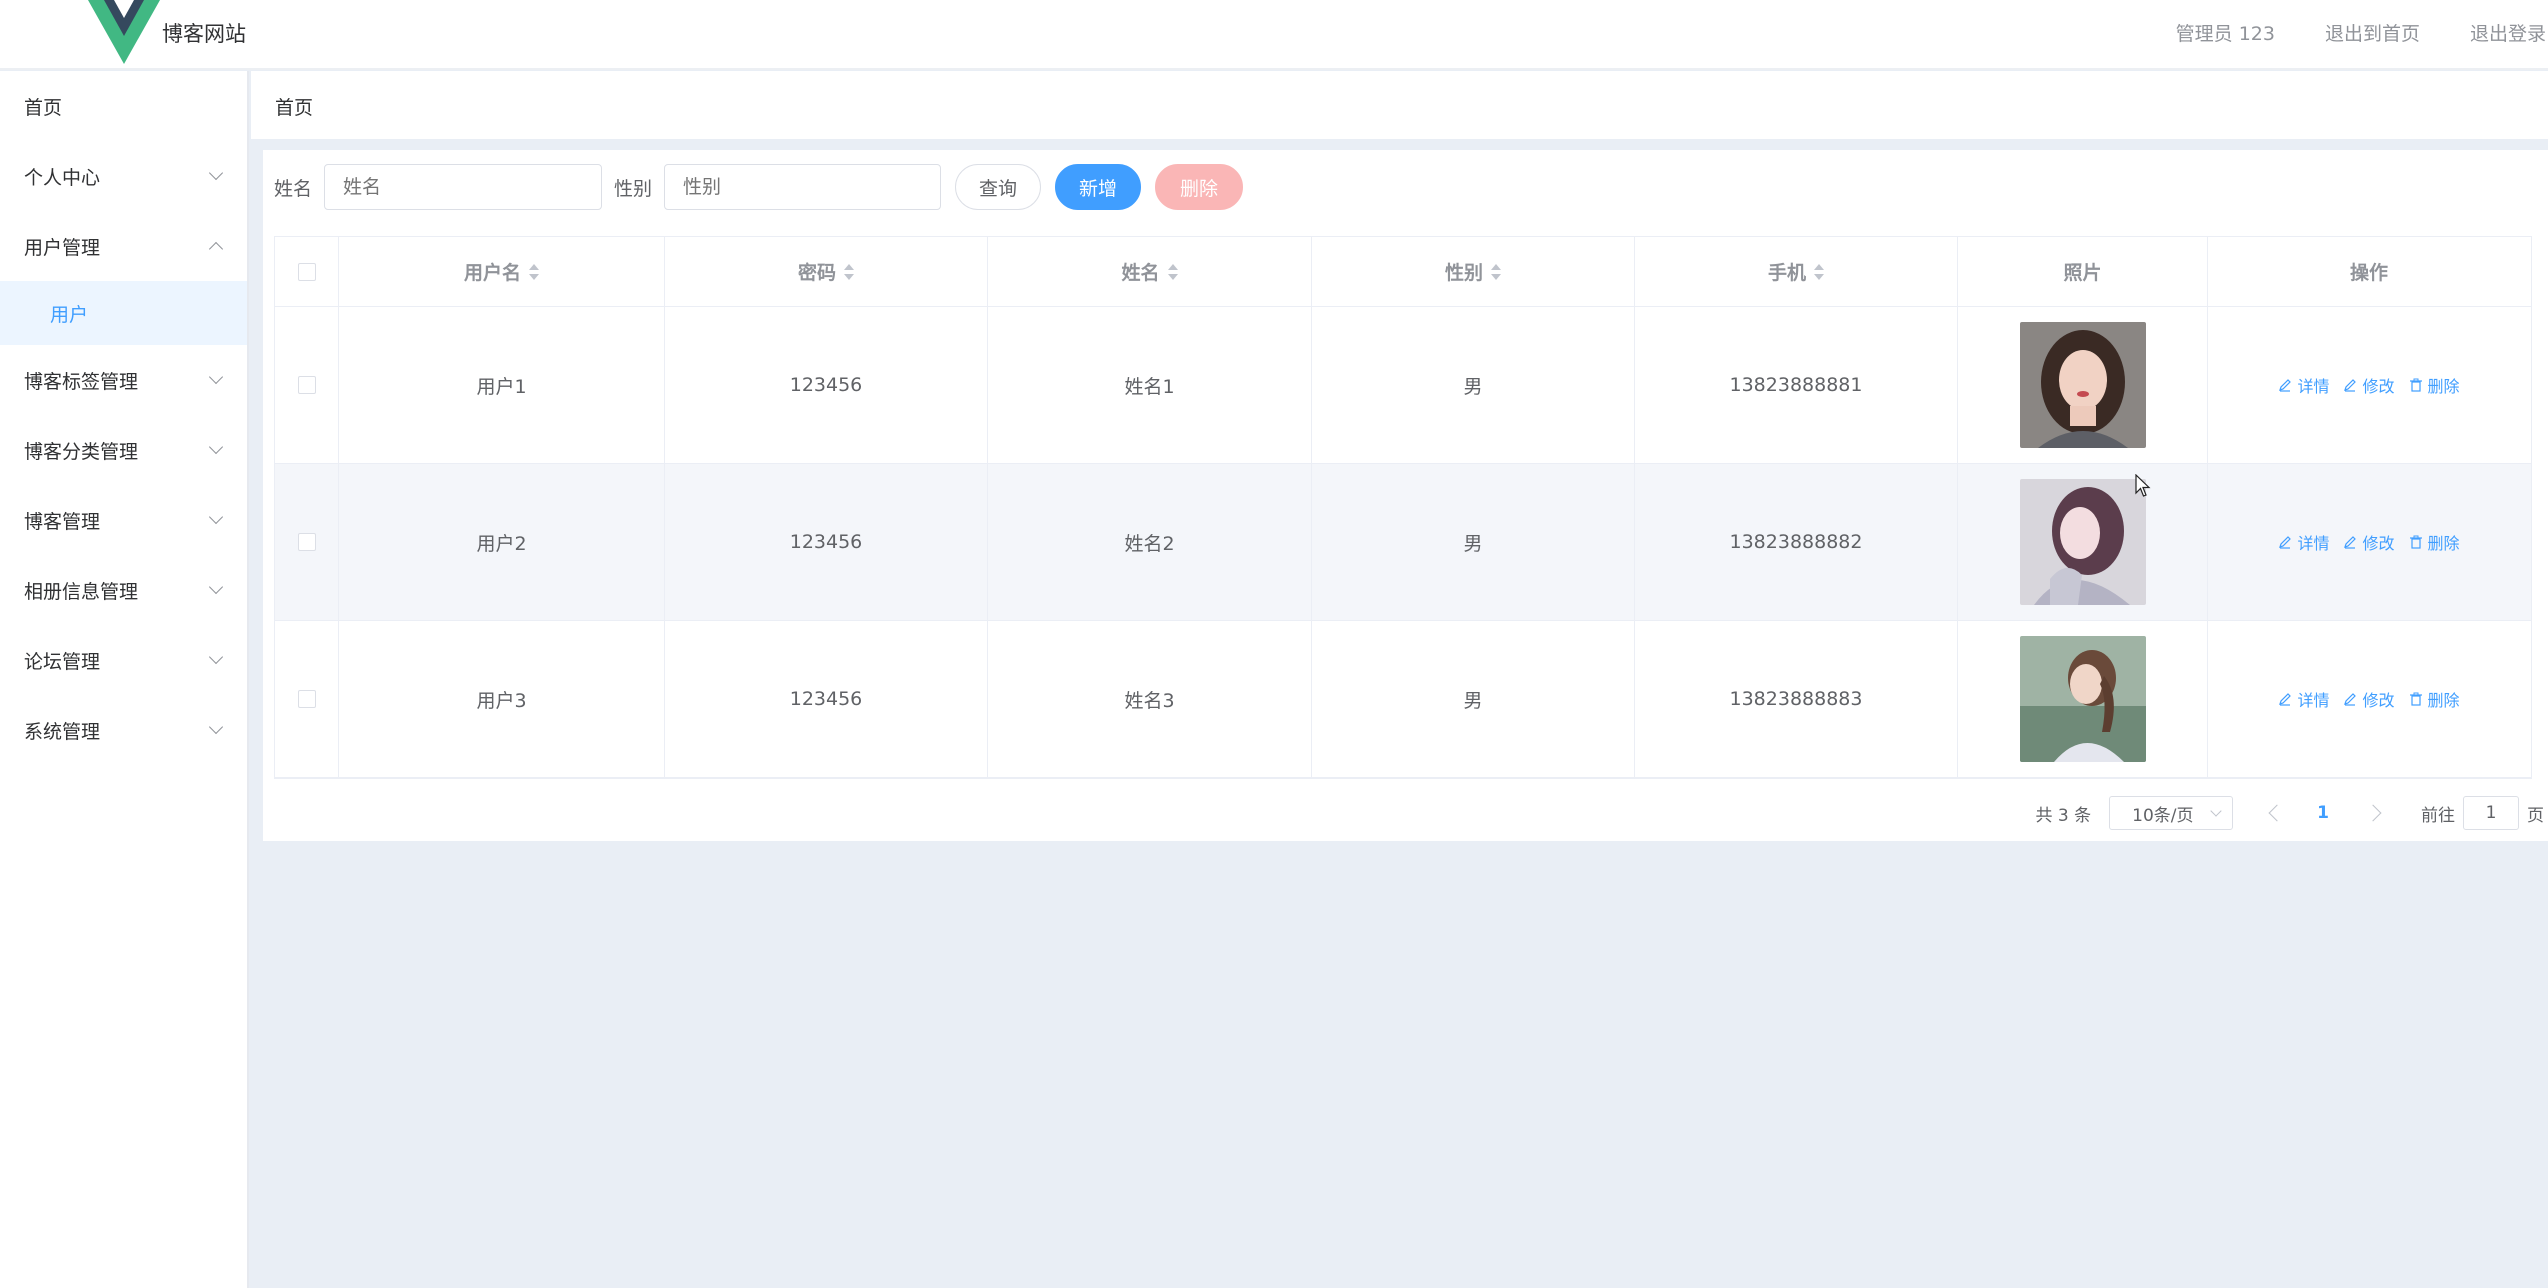 The image size is (2548, 1288). I want to click on sidebar-item-blog-categories: 博客分类管理, so click(123, 450).